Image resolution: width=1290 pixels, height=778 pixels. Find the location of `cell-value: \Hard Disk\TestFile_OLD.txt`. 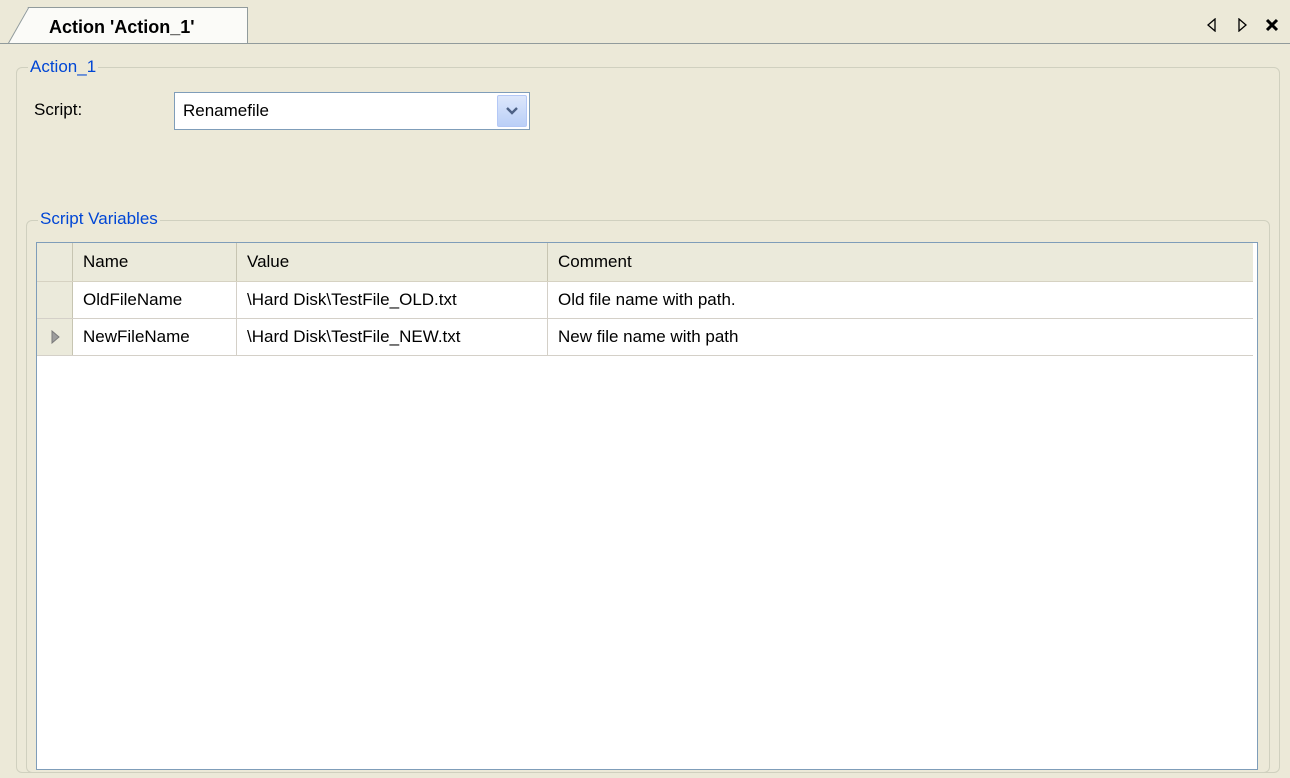

cell-value: \Hard Disk\TestFile_OLD.txt is located at coordinates (392, 300).